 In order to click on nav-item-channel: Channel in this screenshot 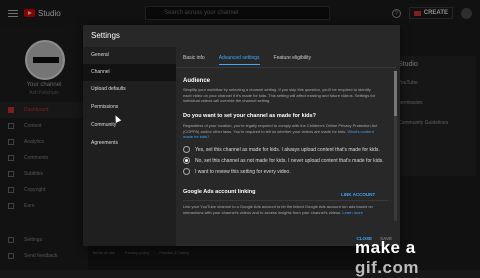, I will do `click(129, 72)`.